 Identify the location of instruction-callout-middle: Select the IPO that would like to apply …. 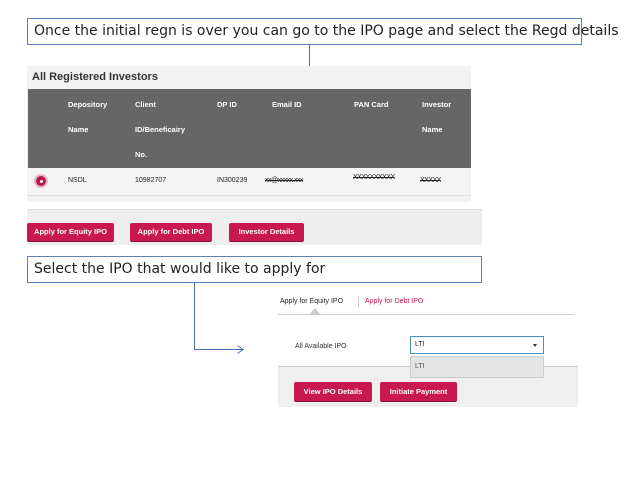
(254, 269).